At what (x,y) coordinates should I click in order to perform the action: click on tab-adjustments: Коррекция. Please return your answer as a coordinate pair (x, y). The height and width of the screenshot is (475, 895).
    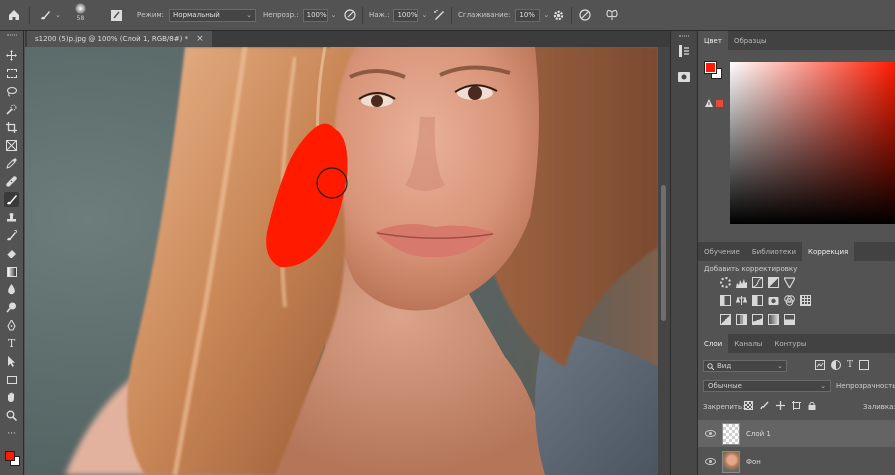
    Looking at the image, I should click on (828, 251).